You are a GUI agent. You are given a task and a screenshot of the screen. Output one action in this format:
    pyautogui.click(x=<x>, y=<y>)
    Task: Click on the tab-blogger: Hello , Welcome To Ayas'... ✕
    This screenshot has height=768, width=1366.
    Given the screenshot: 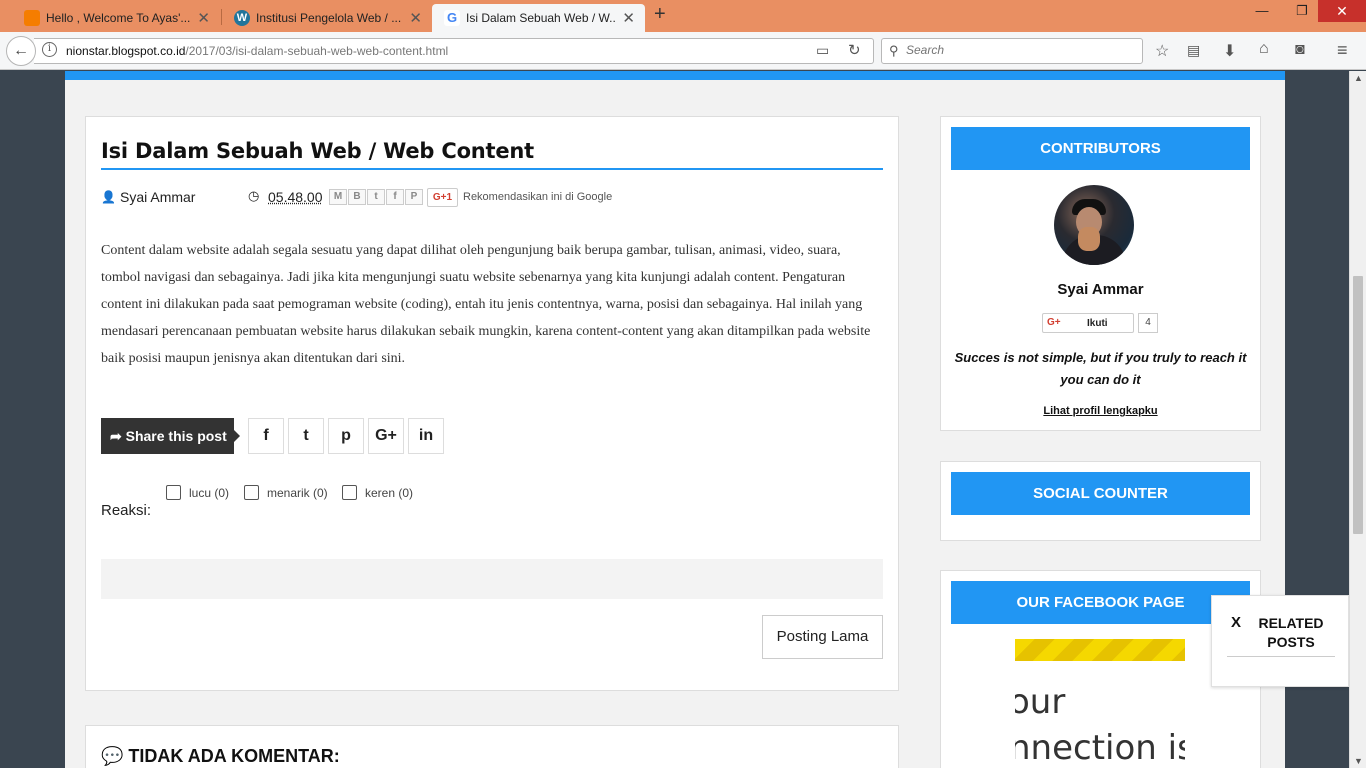 What is the action you would take?
    pyautogui.click(x=110, y=18)
    